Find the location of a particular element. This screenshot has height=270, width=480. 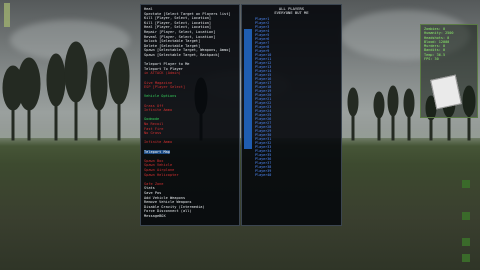

menu-option: in ATTACK (Admin) is located at coordinates (162, 73).